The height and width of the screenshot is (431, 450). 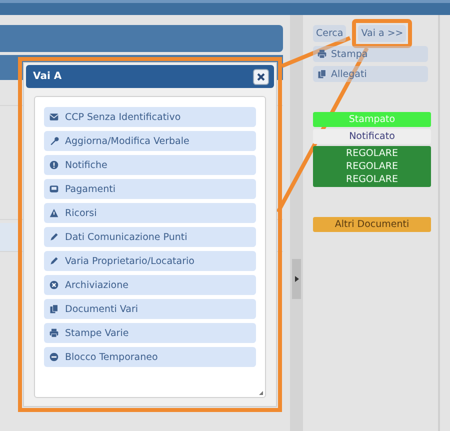 I want to click on status-badge: Stampato, so click(x=372, y=119).